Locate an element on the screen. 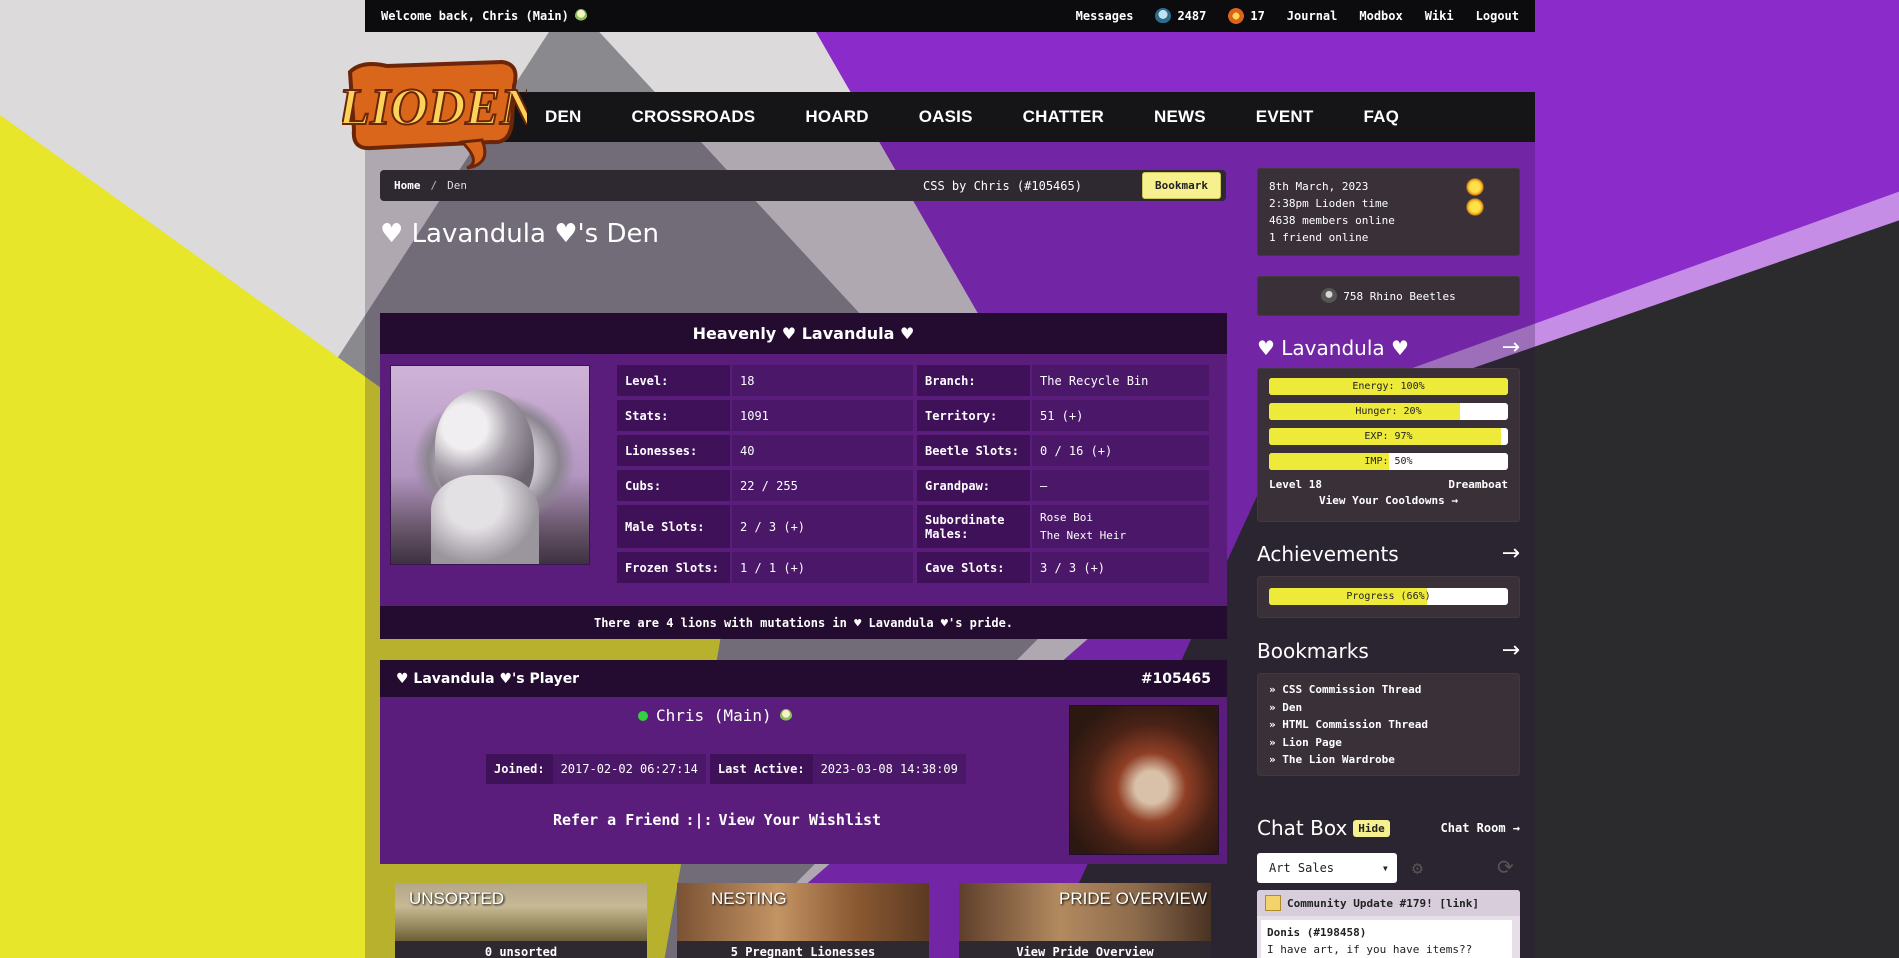  stats-row: Cubs: 22 / 255 Grandpaw: – is located at coordinates (913, 485).